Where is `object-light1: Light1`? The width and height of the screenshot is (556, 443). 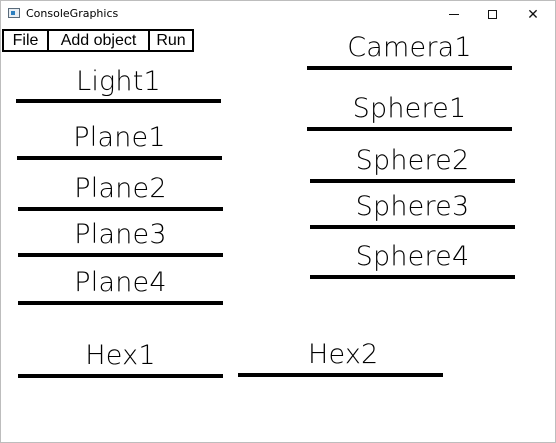
object-light1: Light1 is located at coordinates (118, 83).